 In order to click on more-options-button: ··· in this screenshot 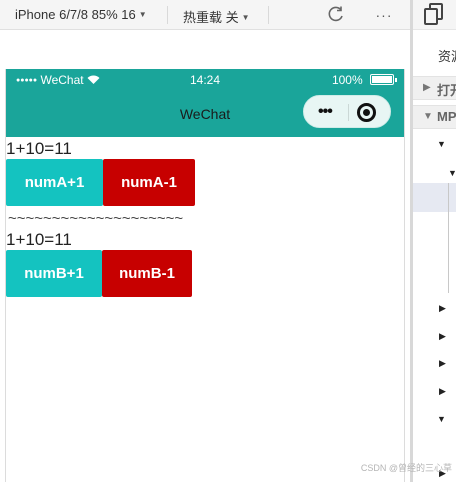, I will do `click(384, 15)`.